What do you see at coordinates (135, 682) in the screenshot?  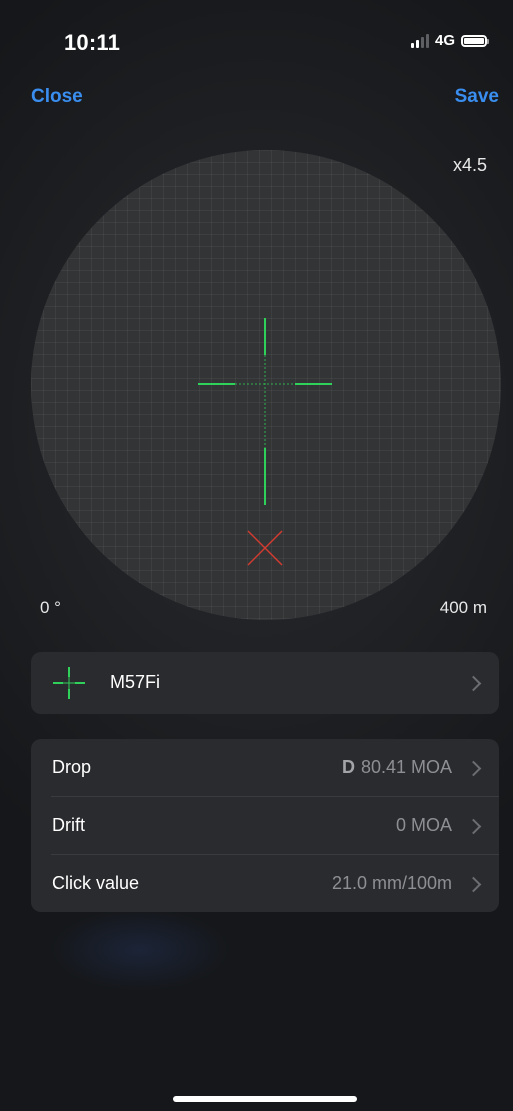 I see `reticle-name: M57Fi` at bounding box center [135, 682].